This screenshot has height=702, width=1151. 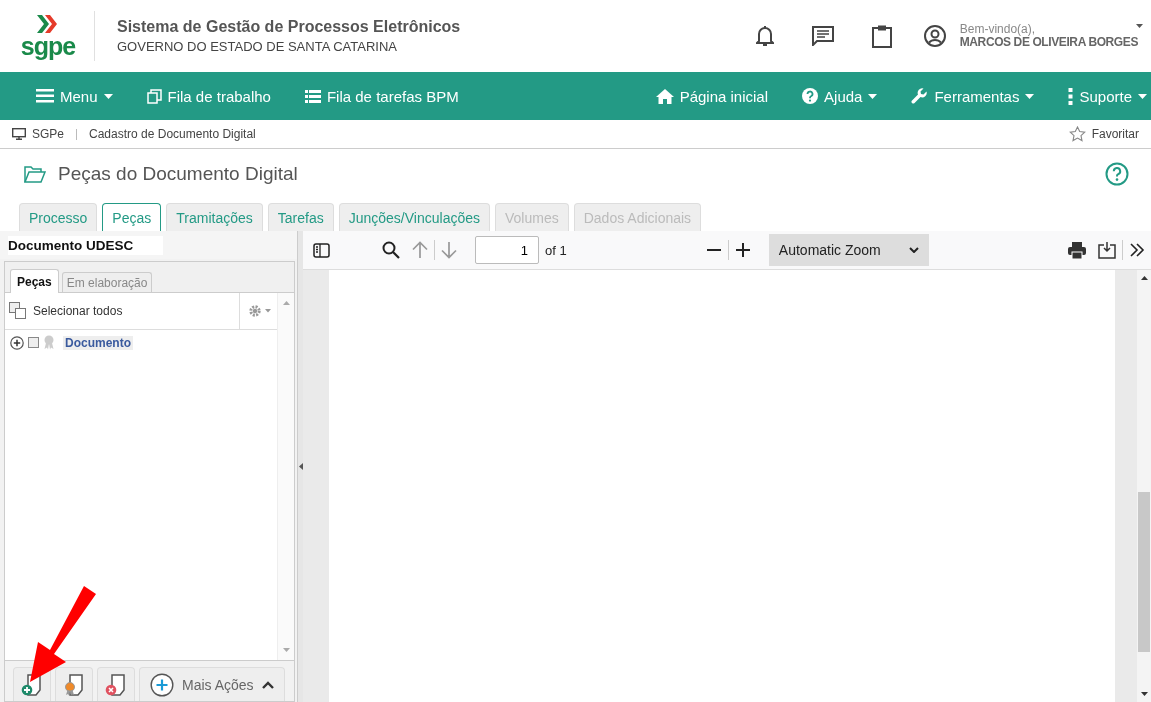 What do you see at coordinates (321, 250) in the screenshot?
I see `sidebar-toggle-icon` at bounding box center [321, 250].